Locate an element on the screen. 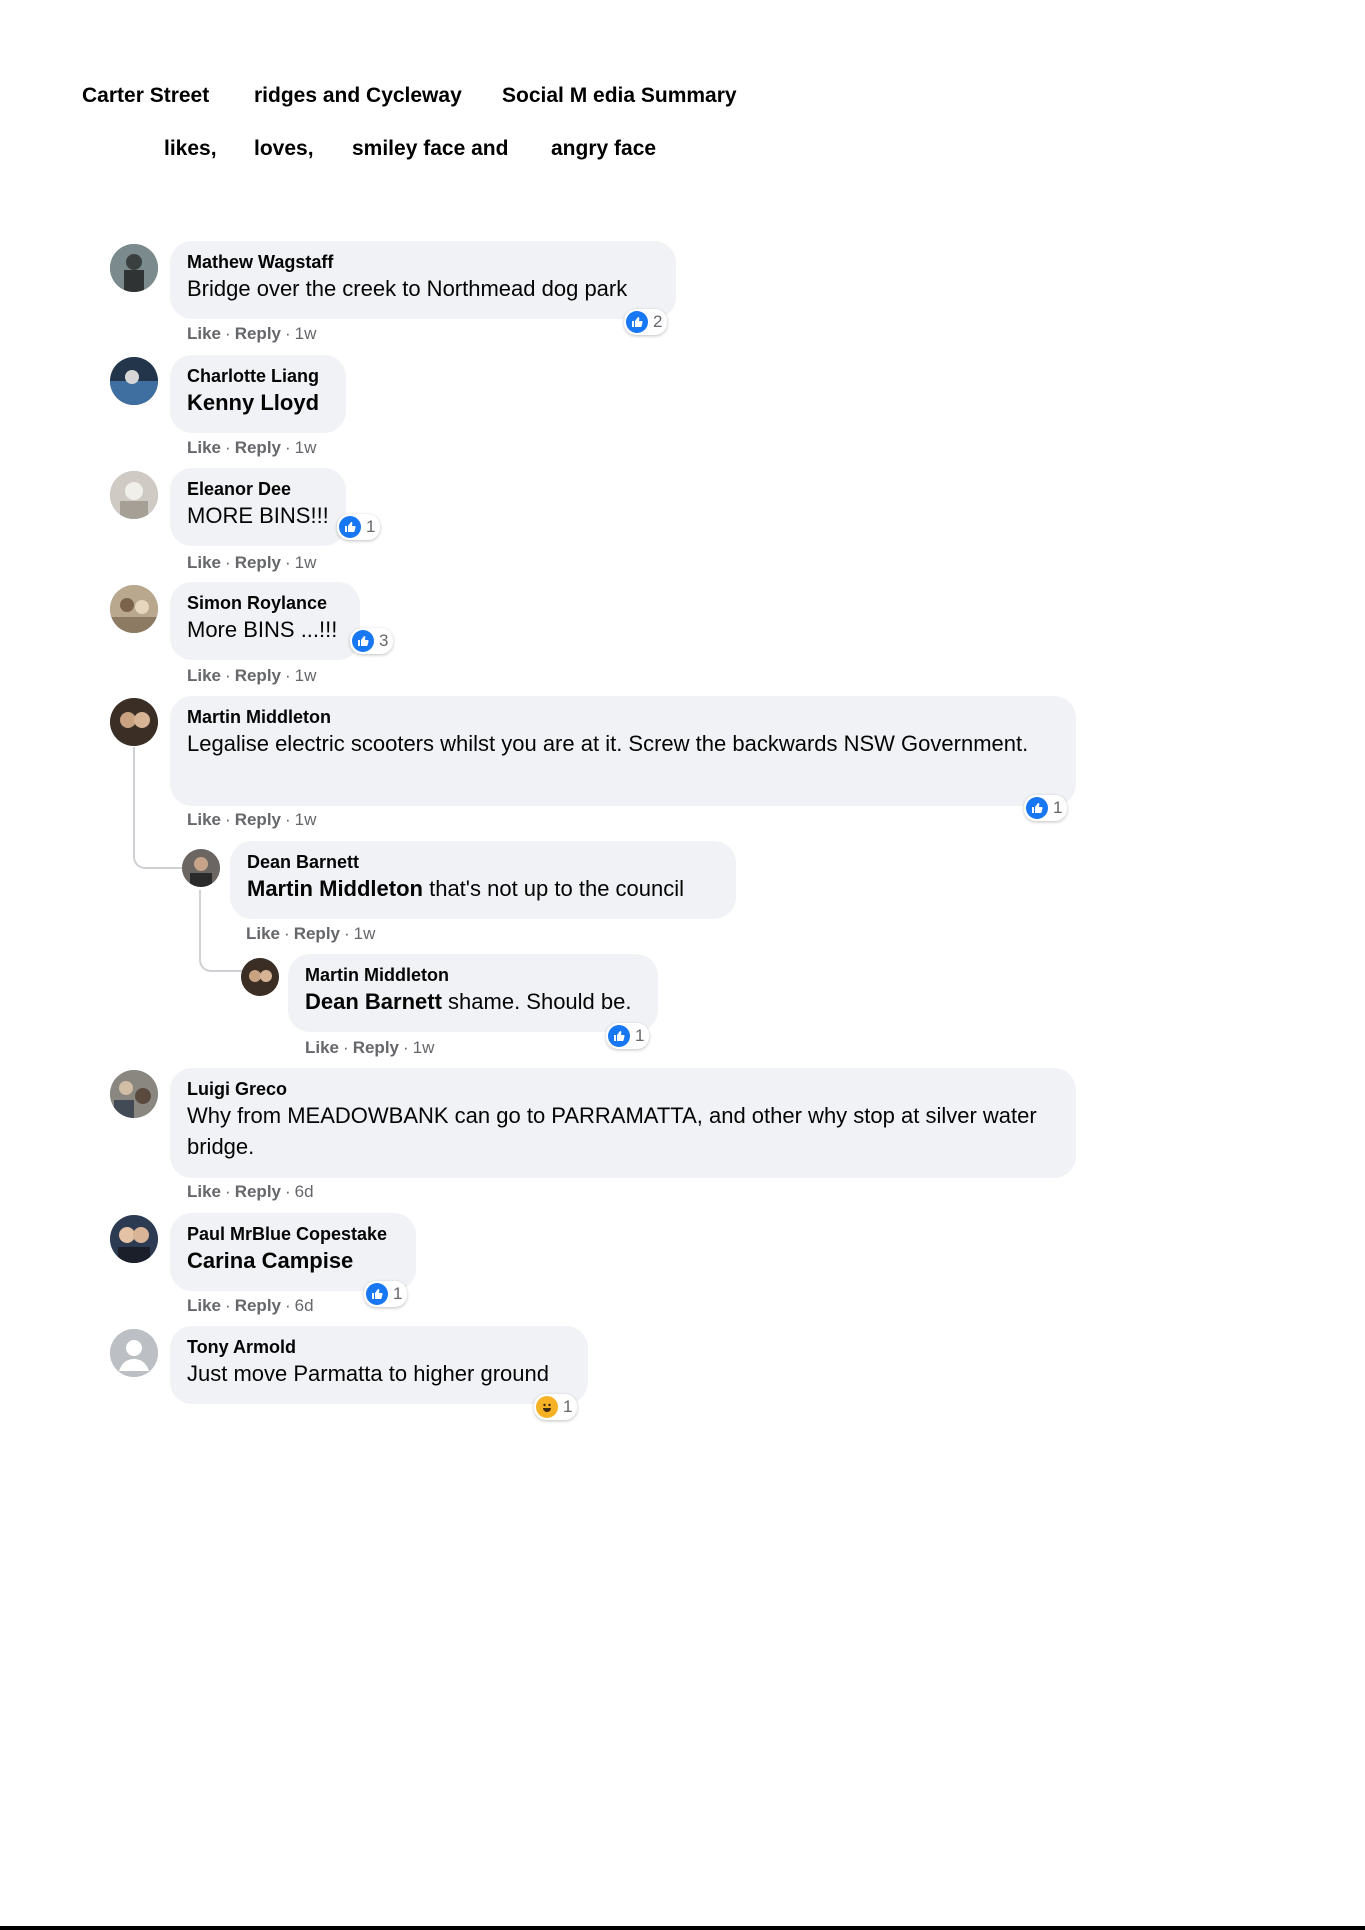 This screenshot has height=1930, width=1365. comment-author: Luigi Greco is located at coordinates (623, 1089).